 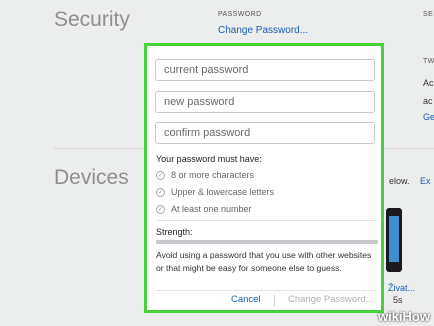 I want to click on button-separator, so click(x=274, y=300).